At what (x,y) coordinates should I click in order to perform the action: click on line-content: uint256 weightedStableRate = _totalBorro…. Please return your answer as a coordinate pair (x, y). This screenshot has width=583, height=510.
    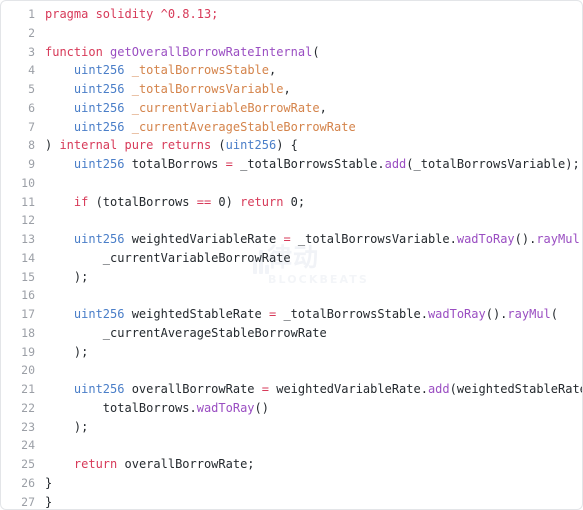
    Looking at the image, I should click on (308, 314).